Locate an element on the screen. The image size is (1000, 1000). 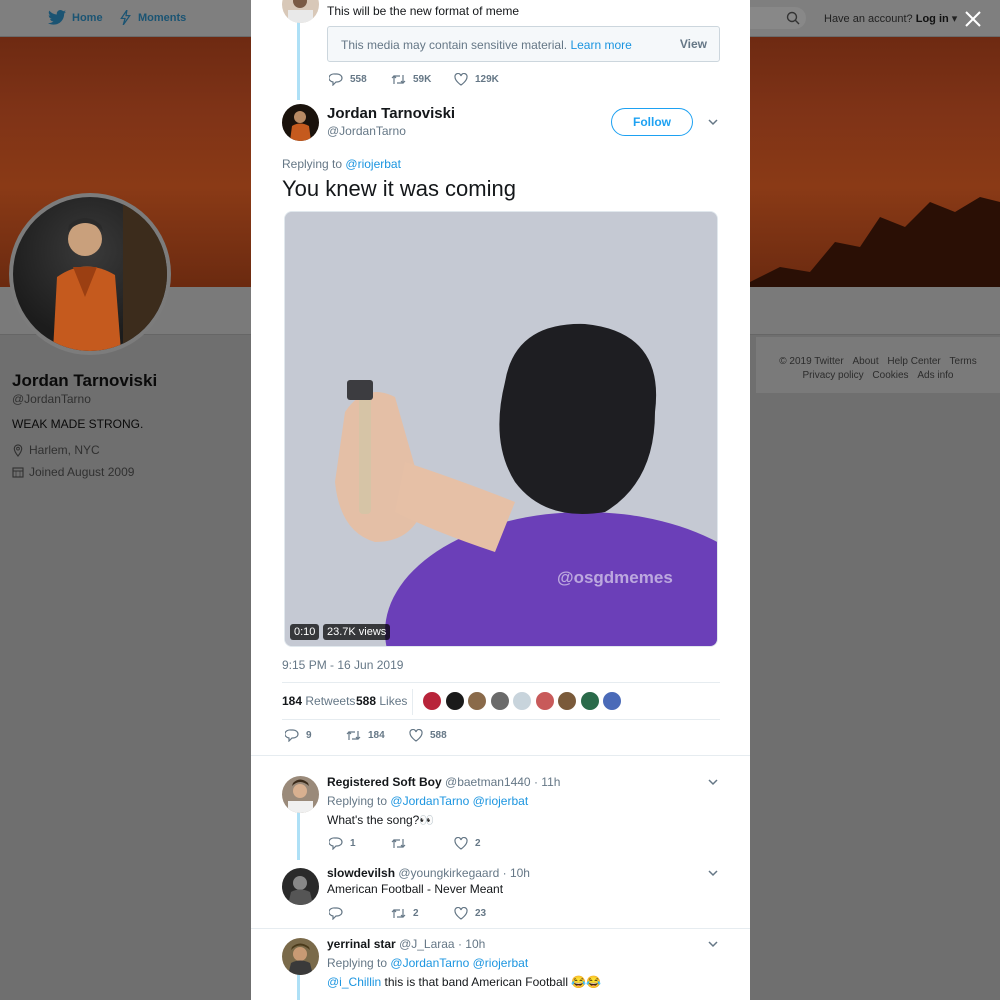
reply-replying-to: Replying to @JordanTarno @riojerbat is located at coordinates (428, 963).